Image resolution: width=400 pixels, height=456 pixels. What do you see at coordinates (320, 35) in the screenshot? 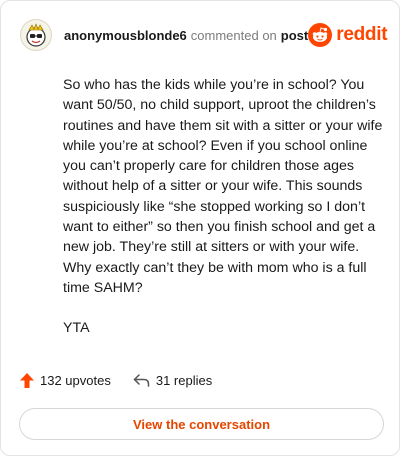
I see `reddit-alien-icon` at bounding box center [320, 35].